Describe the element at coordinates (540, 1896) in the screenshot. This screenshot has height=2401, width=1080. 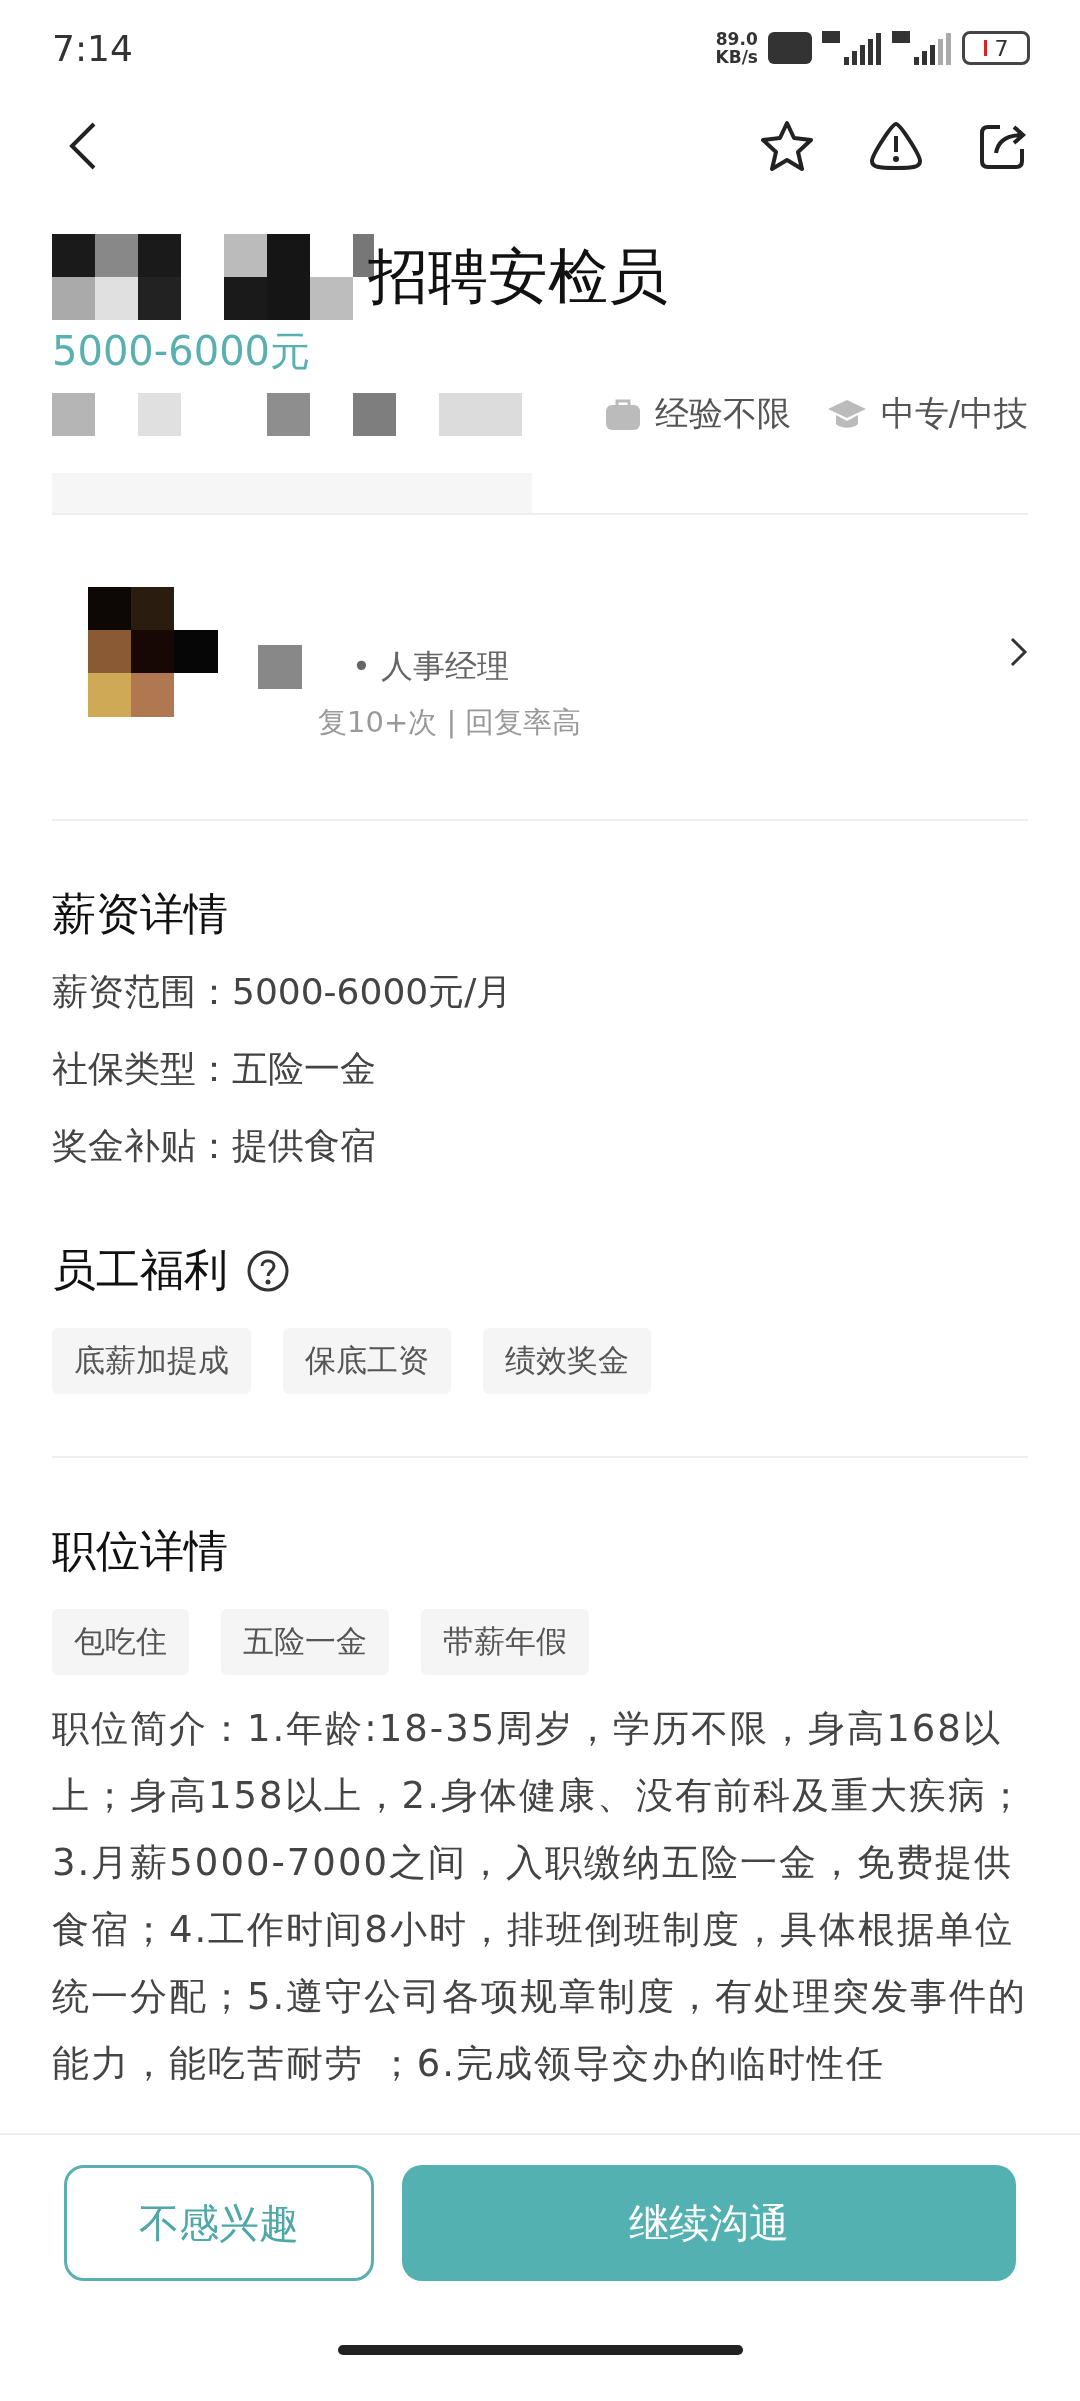
I see `job-description: 职位简介：1.年龄:18-35周岁，学历不限，身高168以上；身高158以上，2.身体健康、没有前科及重大疾病；3.月薪5000-7000之间，入职缴纳五险一金，免费提供食宿；4.工作时间8小时，排班倒班制度，具体根据单位统一分配；5.遵守公司各项规章制度，有处理突发事件的能力，能吃苦耐劳 ；6.完成领导交办的临时性任` at that location.